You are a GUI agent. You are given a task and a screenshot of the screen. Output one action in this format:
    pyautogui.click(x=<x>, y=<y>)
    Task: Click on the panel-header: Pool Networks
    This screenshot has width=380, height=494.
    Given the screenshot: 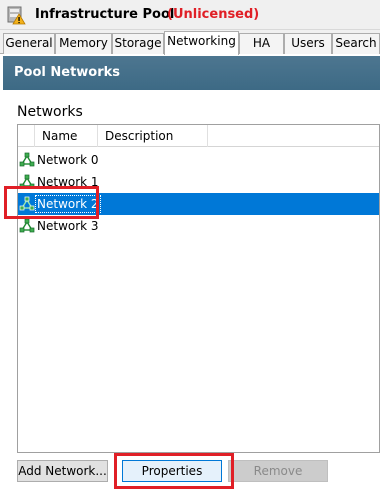 What is the action you would take?
    pyautogui.click(x=191, y=73)
    